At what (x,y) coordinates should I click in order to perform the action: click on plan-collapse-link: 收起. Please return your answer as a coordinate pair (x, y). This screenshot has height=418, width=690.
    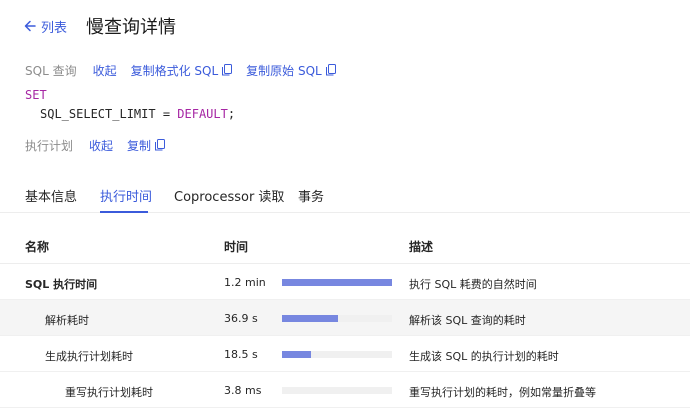
    Looking at the image, I should click on (101, 145).